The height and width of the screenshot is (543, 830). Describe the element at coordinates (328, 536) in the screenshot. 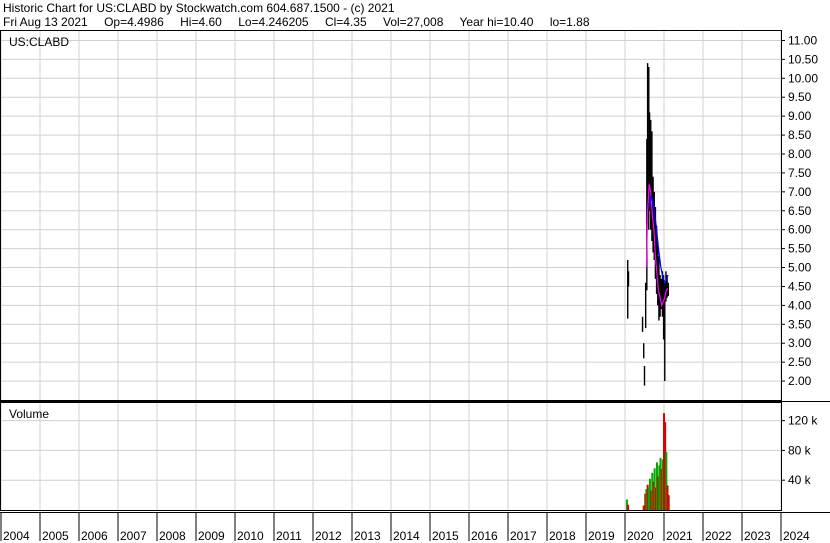

I see `x-tick-label: 2012` at that location.